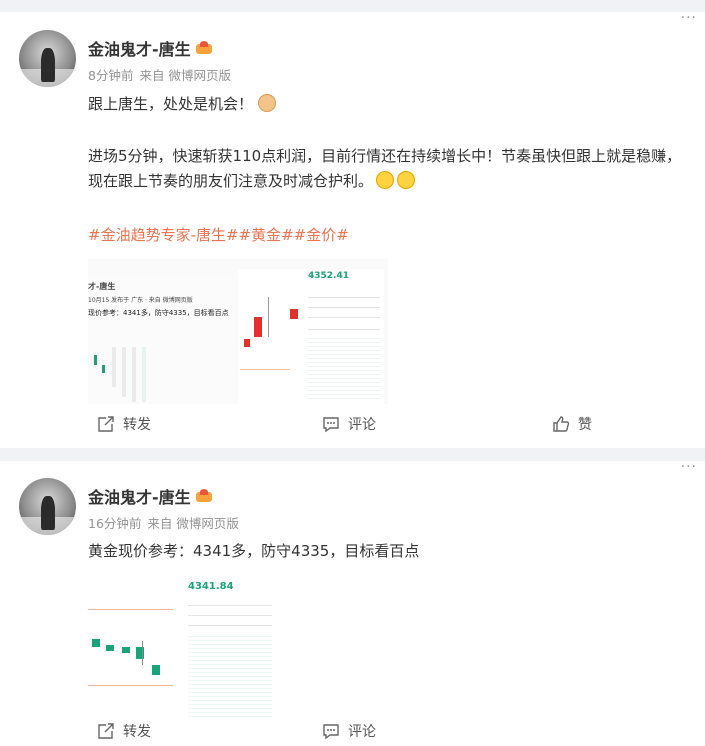  I want to click on topic-tags: #金油趋势专家-唐生##黄金##金价#, so click(218, 234).